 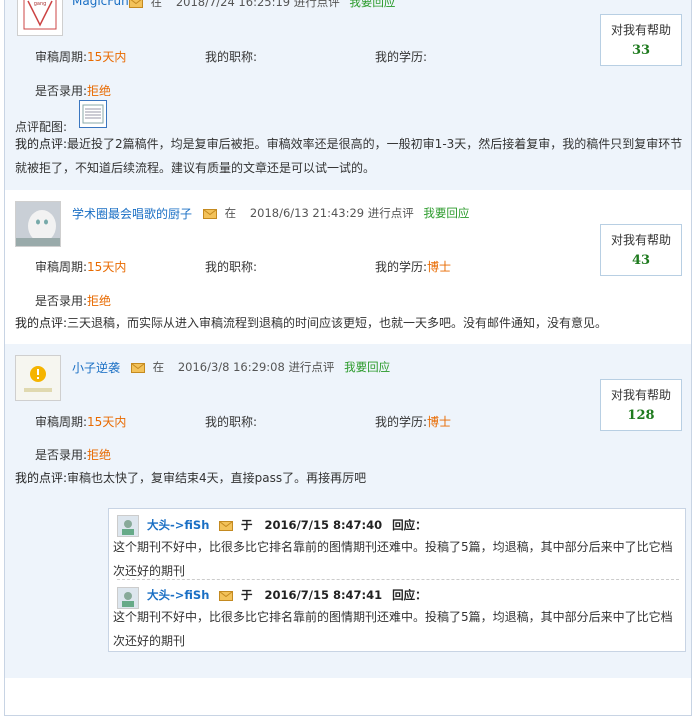 What do you see at coordinates (323, 595) in the screenshot?
I see `reply-datetime: 2016/7/15 8:47:41` at bounding box center [323, 595].